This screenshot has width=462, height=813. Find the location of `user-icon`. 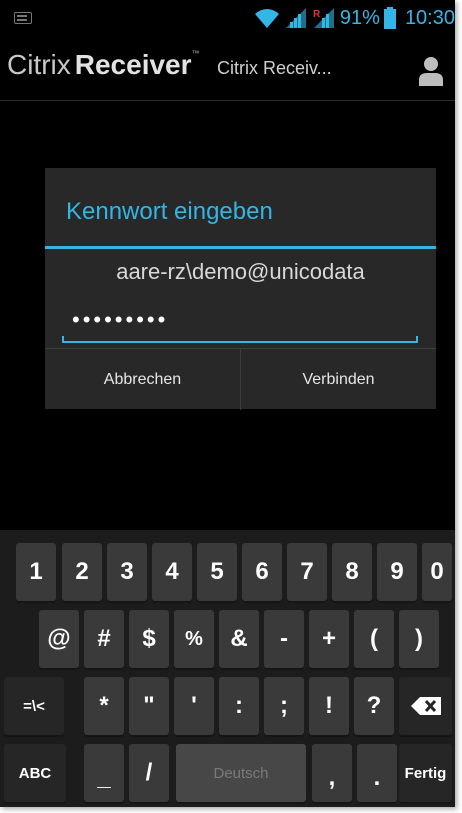

user-icon is located at coordinates (431, 71).